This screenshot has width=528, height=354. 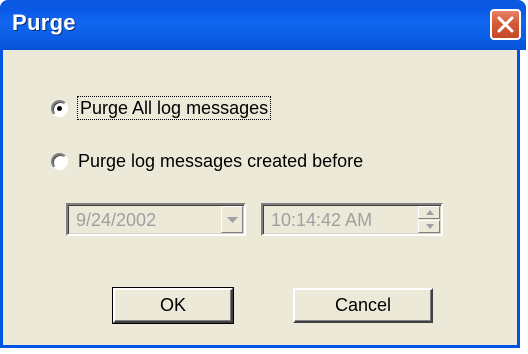 I want to click on purge-all-option: Purge All log messages, so click(x=161, y=107).